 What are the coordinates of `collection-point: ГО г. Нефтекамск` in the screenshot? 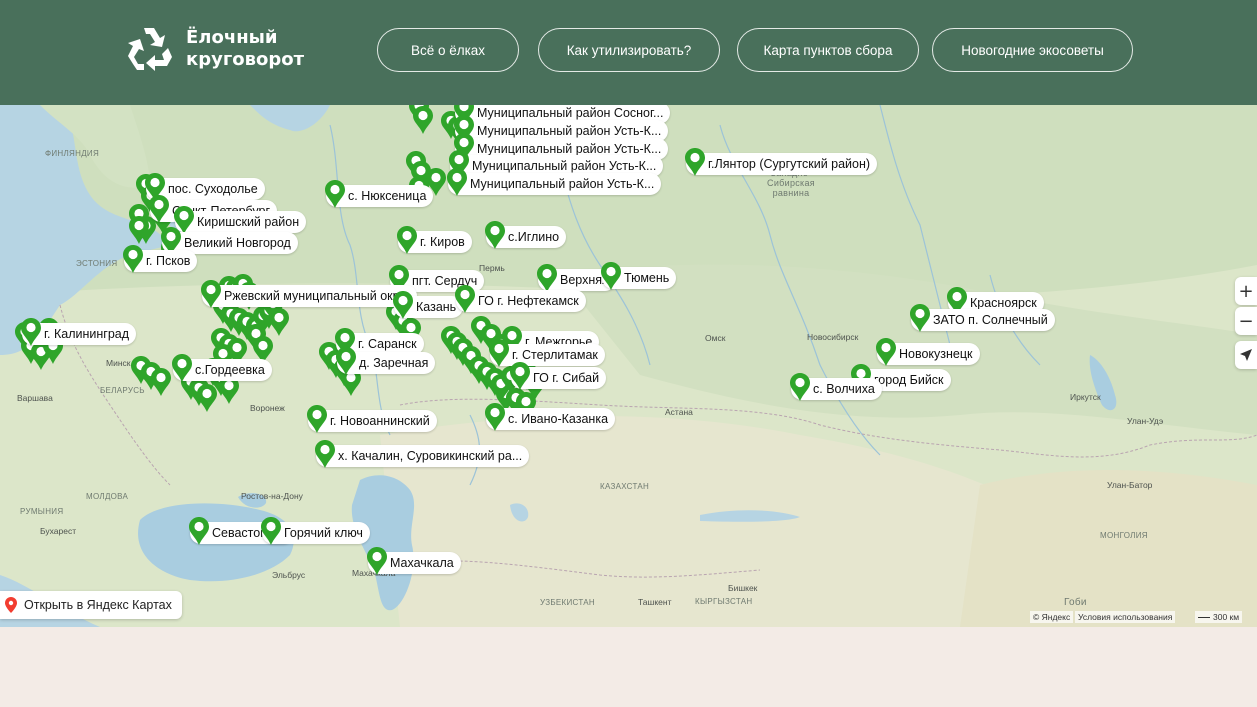 It's located at (520, 299).